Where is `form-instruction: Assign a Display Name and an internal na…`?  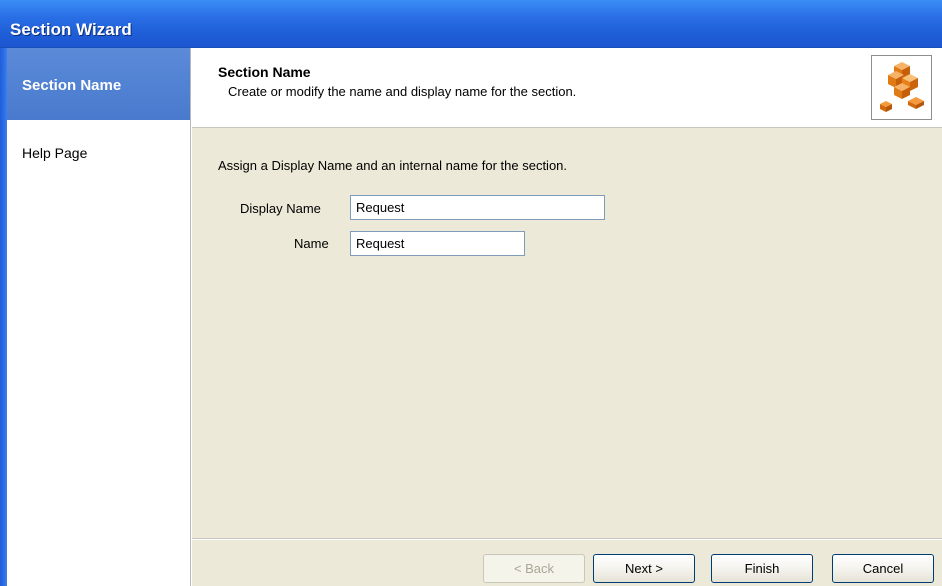
form-instruction: Assign a Display Name and an internal na… is located at coordinates (393, 165).